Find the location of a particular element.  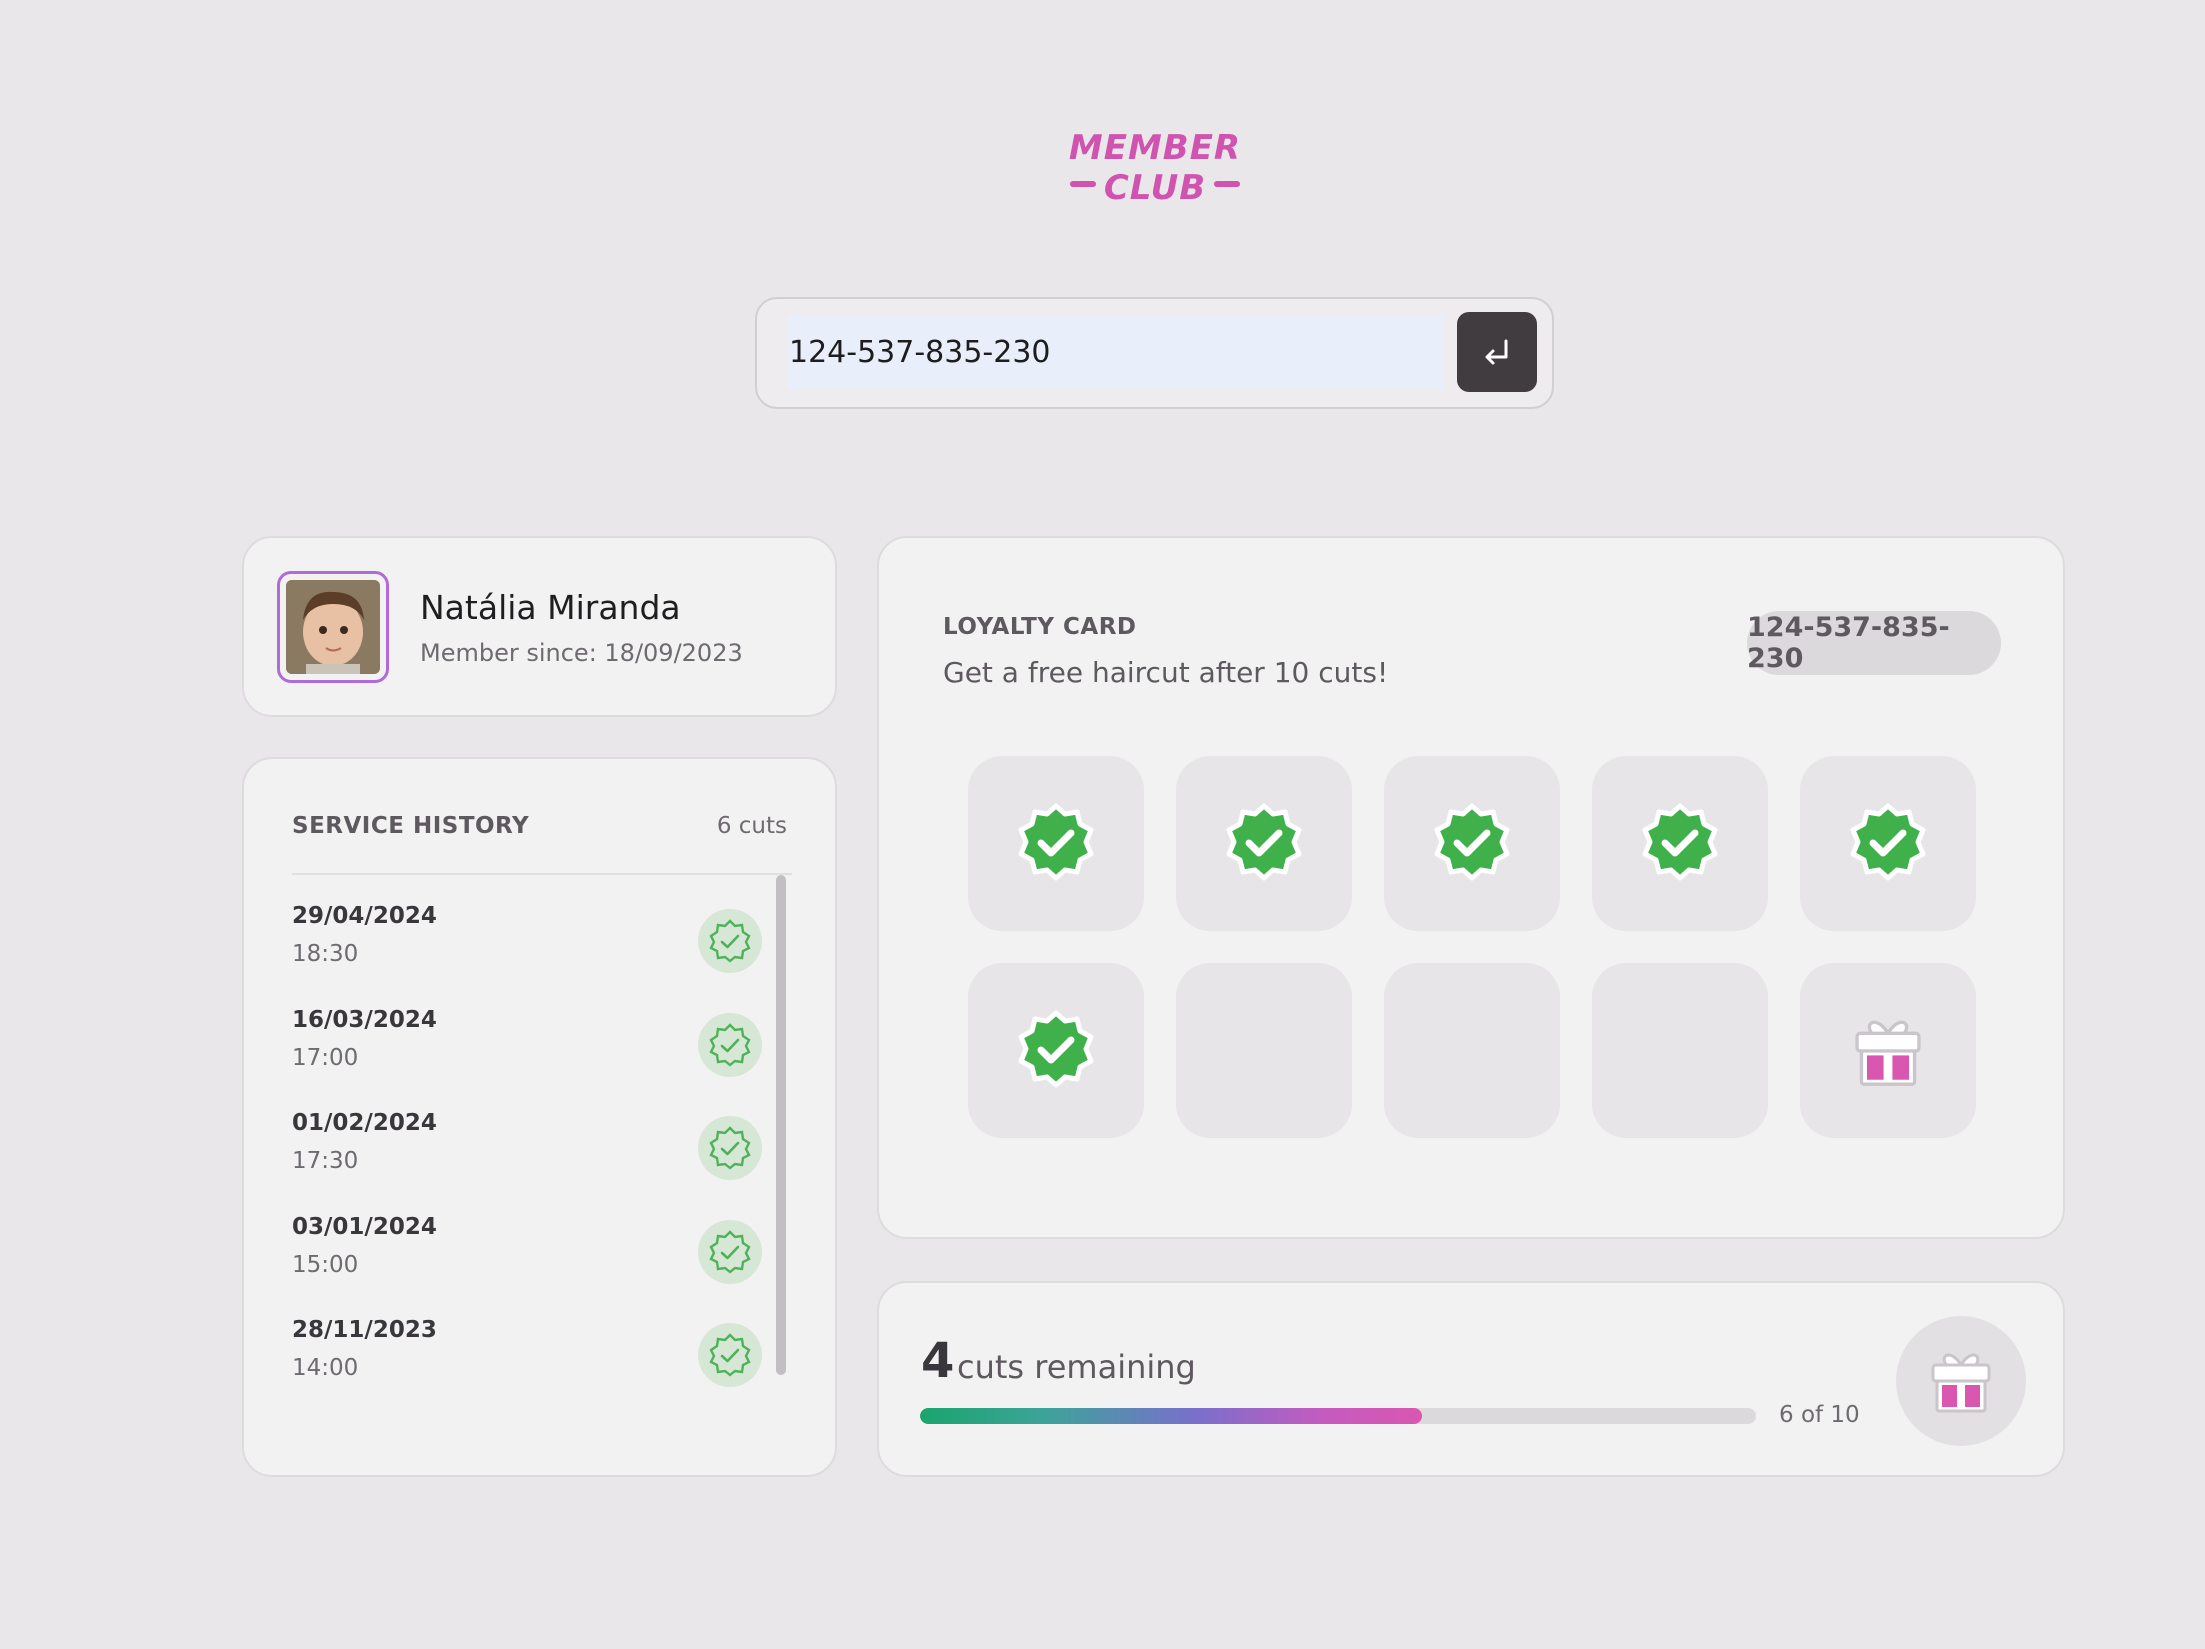

history-title: SERVICE HISTORY is located at coordinates (411, 826).